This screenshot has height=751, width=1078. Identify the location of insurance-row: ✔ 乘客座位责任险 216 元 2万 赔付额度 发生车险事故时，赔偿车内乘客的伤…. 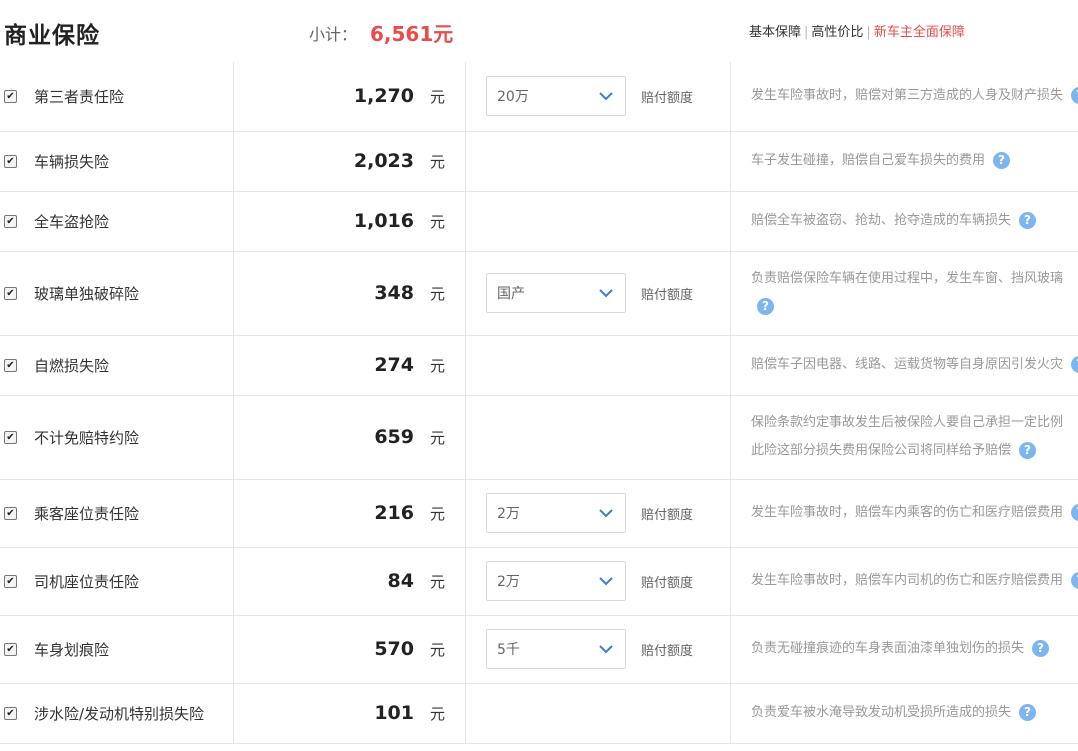
(539, 513).